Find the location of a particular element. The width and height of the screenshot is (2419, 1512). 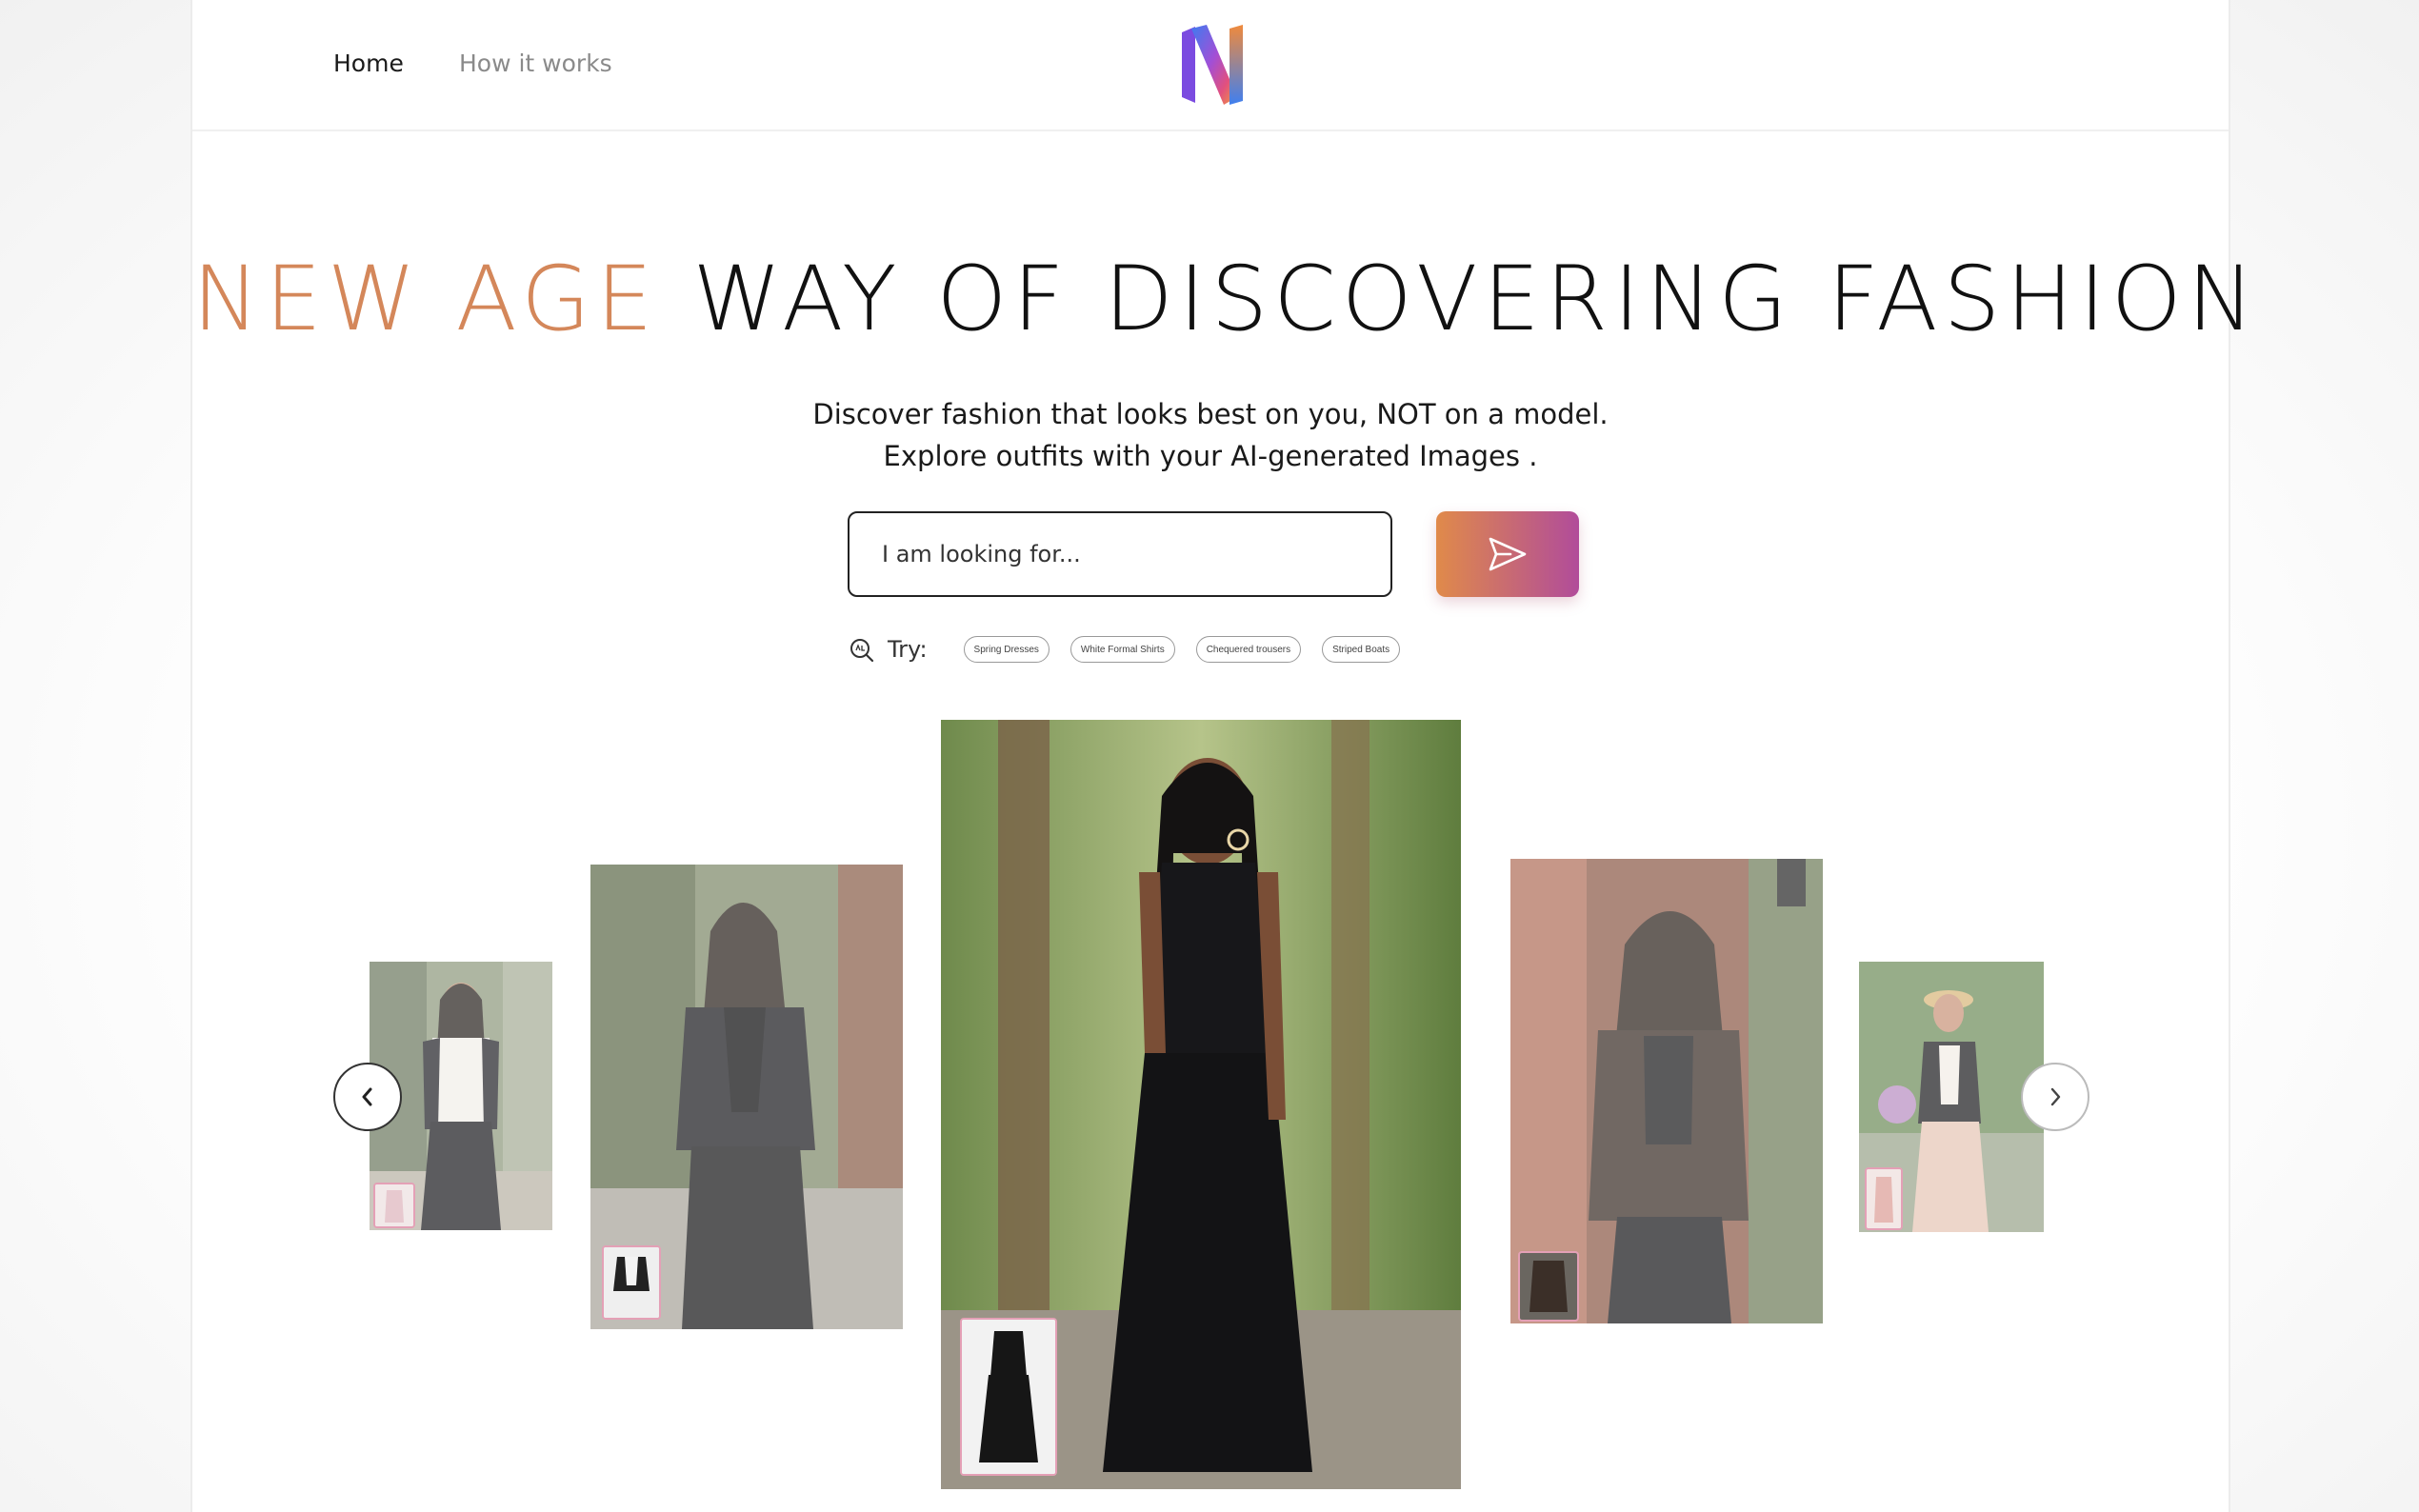

carousel-card-active is located at coordinates (1201, 1104).